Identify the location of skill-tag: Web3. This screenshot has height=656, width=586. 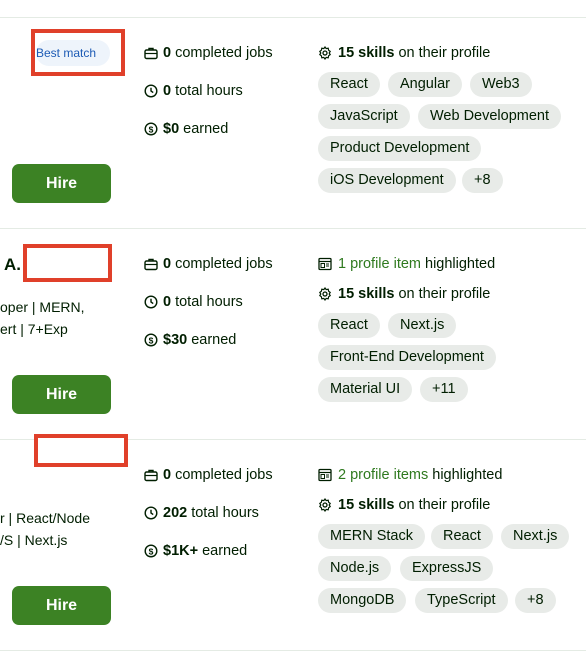
(501, 84).